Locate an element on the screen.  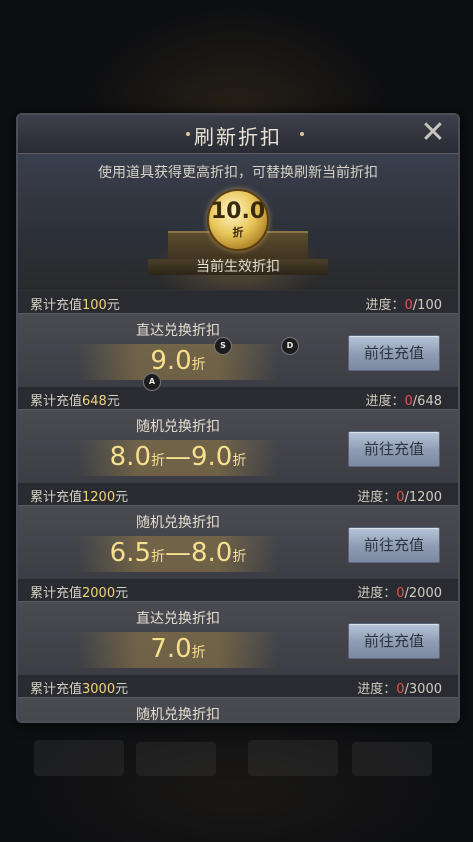
tier-body: 随机兑换折扣 6.5折—8.0折 前往充值 is located at coordinates (238, 542).